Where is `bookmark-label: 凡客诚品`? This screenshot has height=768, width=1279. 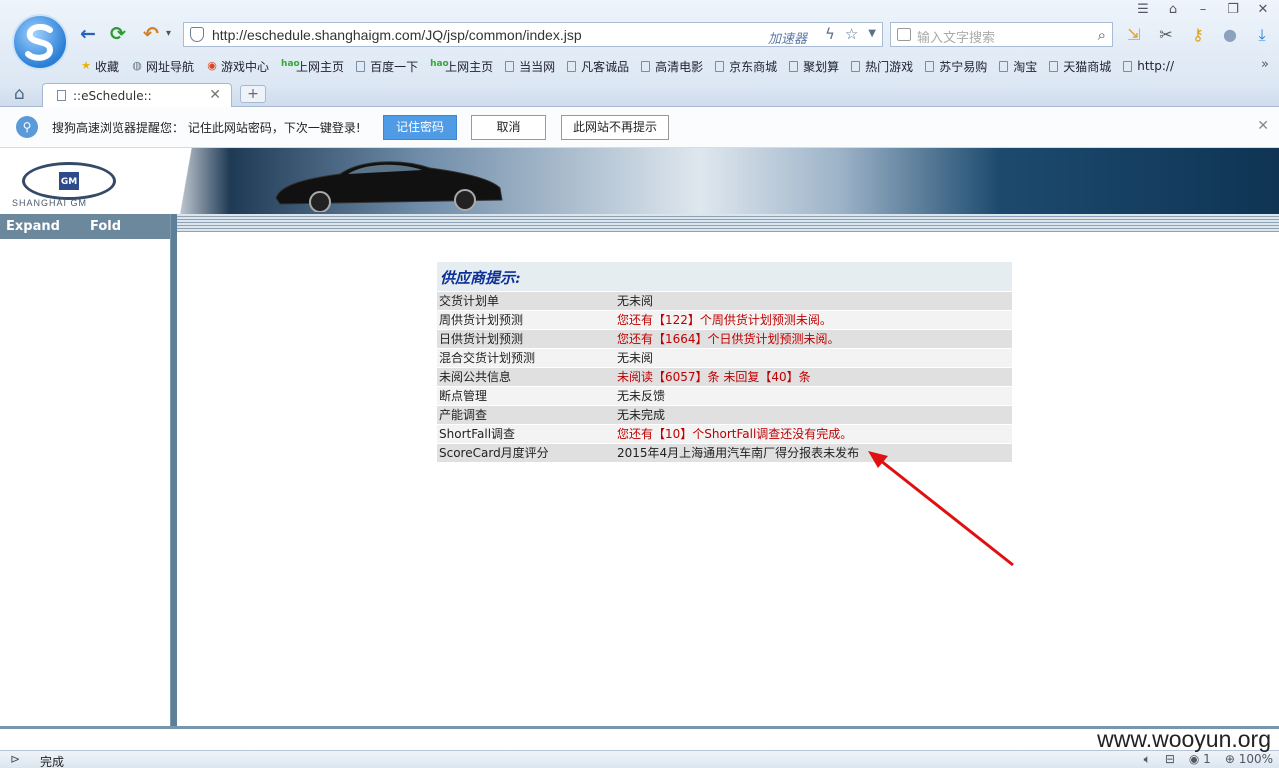 bookmark-label: 凡客诚品 is located at coordinates (605, 66).